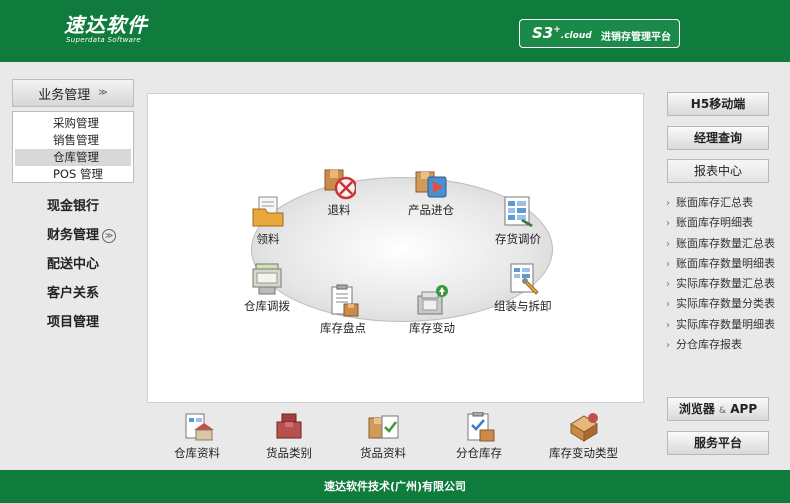  What do you see at coordinates (636, 37) in the screenshot?
I see `system-name: 进销存管理平台` at bounding box center [636, 37].